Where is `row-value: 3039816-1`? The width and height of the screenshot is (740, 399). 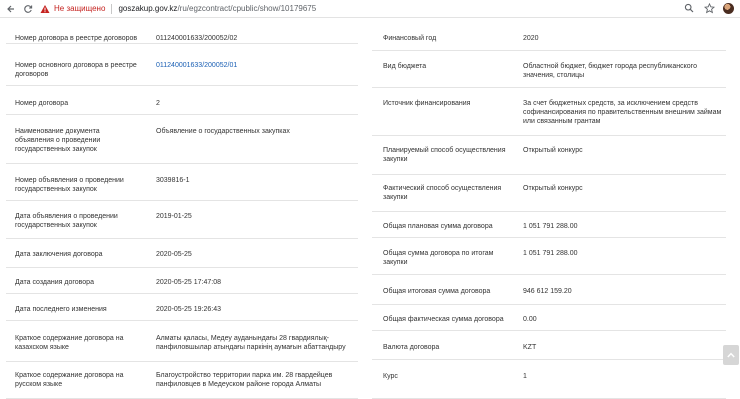
row-value: 3039816-1 is located at coordinates (173, 180).